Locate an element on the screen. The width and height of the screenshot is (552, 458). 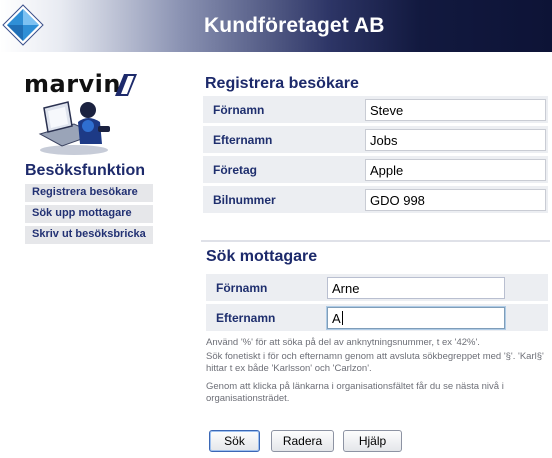
text-caret is located at coordinates (342, 318).